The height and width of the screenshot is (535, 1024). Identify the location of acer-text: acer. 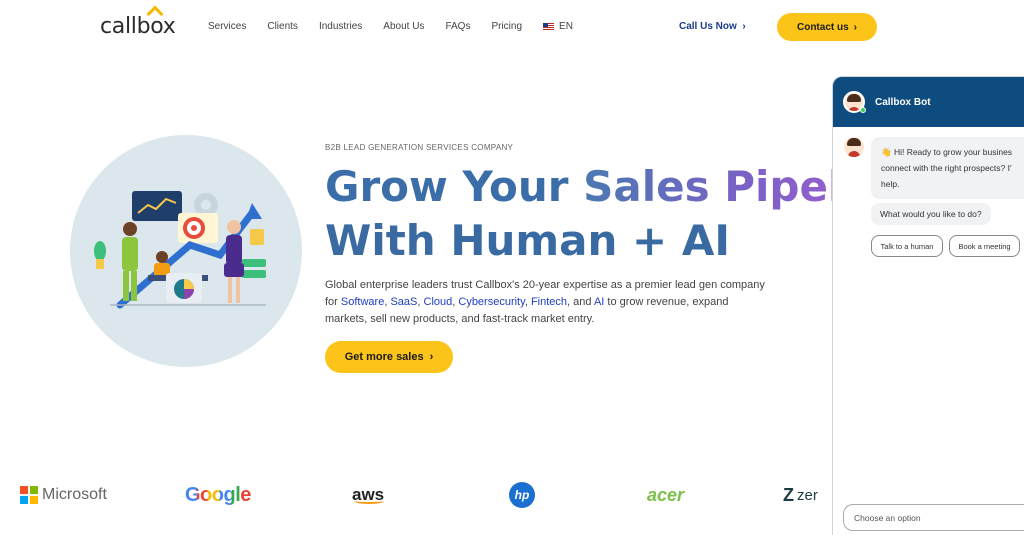
(666, 494).